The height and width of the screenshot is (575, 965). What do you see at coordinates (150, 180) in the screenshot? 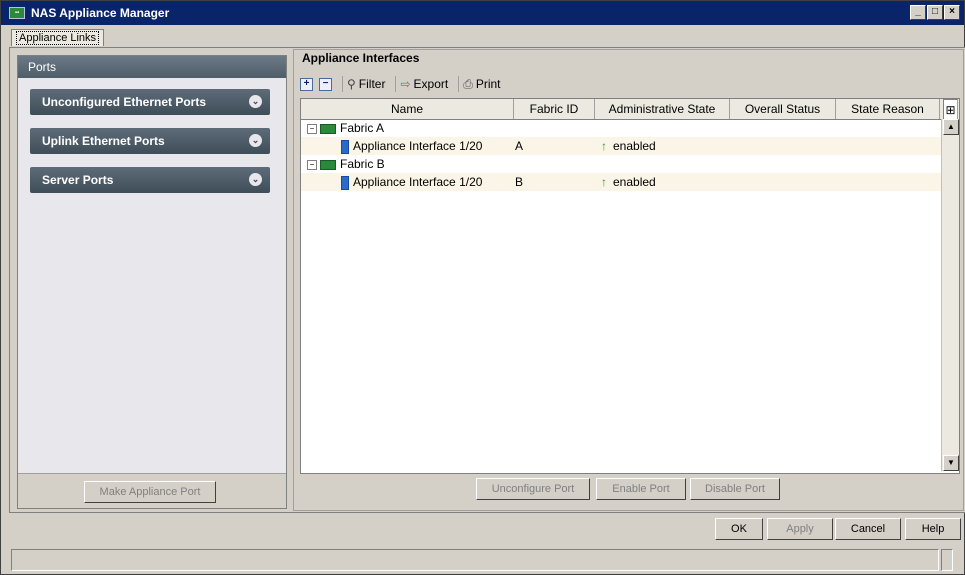
I see `group-server-ports: Server Ports ⌄` at bounding box center [150, 180].